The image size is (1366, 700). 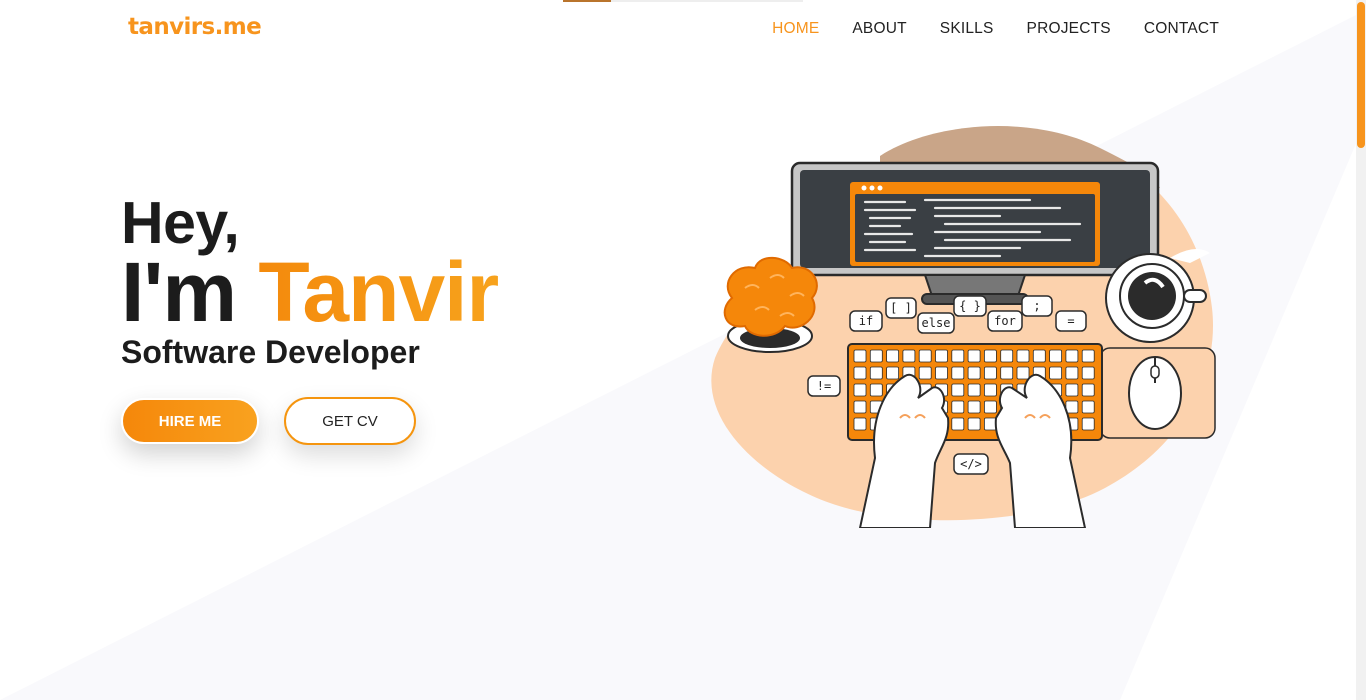 I want to click on nav-contact: CONTACT, so click(x=1181, y=29).